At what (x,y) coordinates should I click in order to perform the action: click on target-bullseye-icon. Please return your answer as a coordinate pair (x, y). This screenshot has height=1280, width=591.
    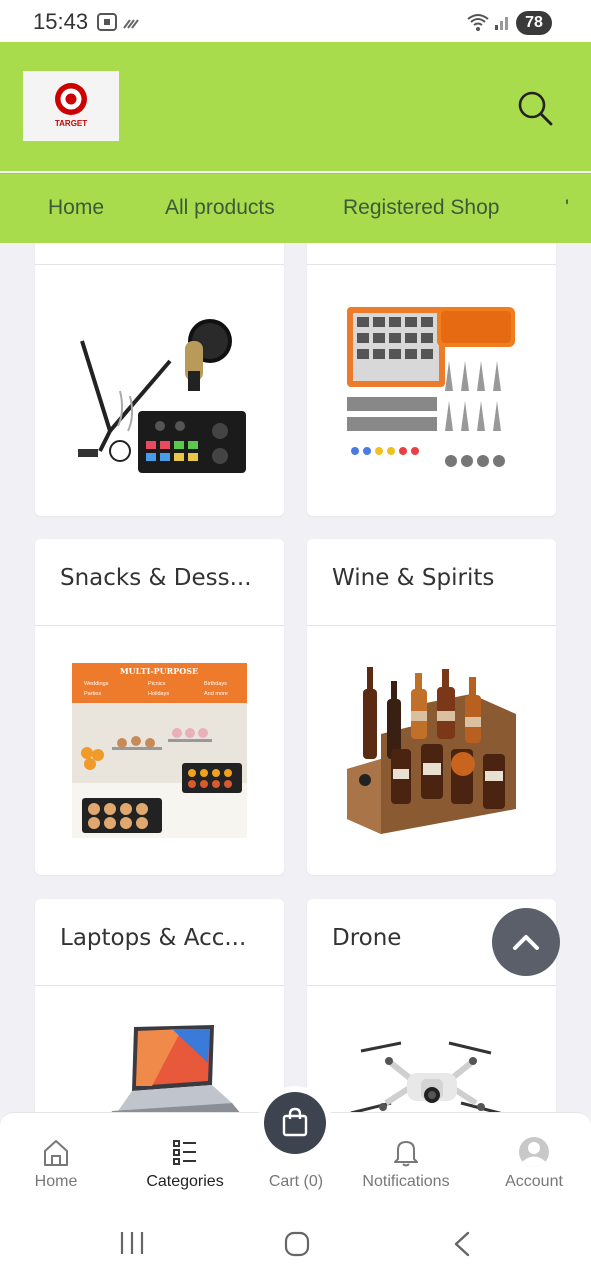
    Looking at the image, I should click on (71, 99).